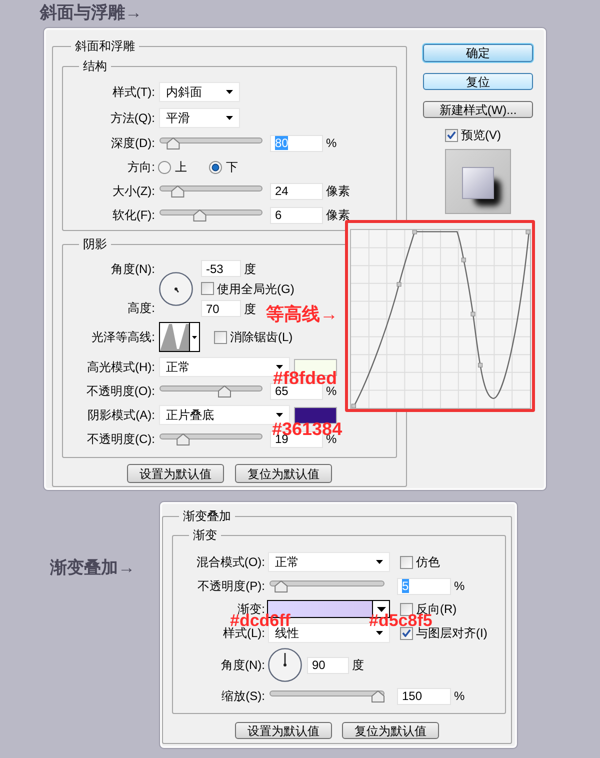 The height and width of the screenshot is (758, 600). Describe the element at coordinates (251, 609) in the screenshot. I see `field-label: 渐变:` at that location.